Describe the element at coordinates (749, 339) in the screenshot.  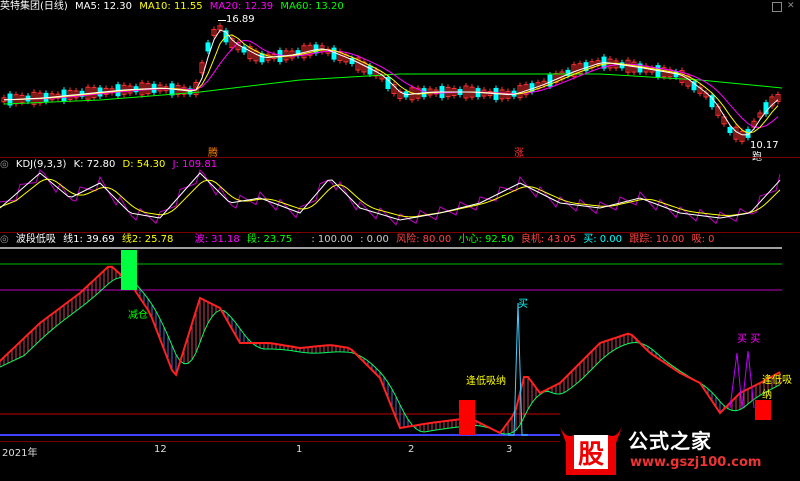
I see `buy-label-2: 买 买` at that location.